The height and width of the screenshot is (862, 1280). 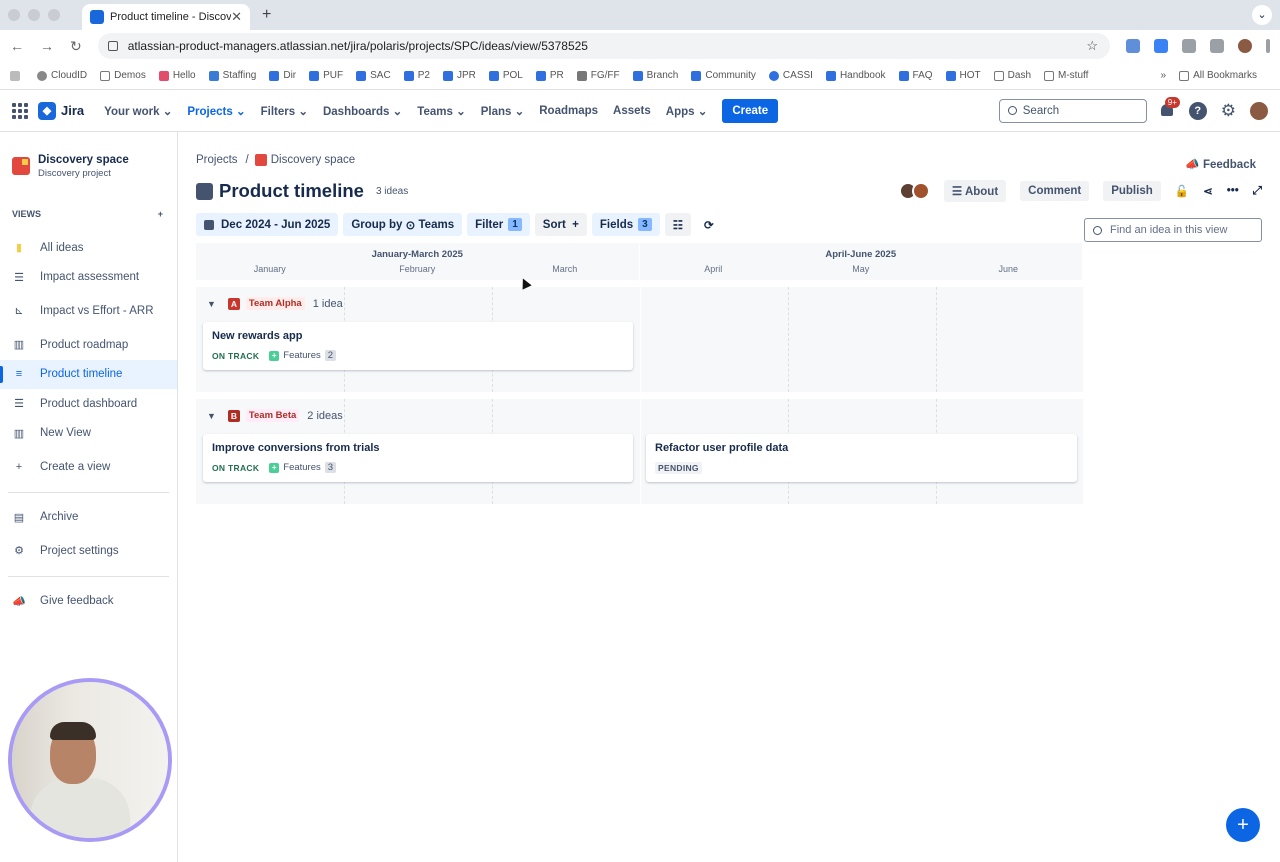 I want to click on more-actions-icon: •••, so click(x=1233, y=191).